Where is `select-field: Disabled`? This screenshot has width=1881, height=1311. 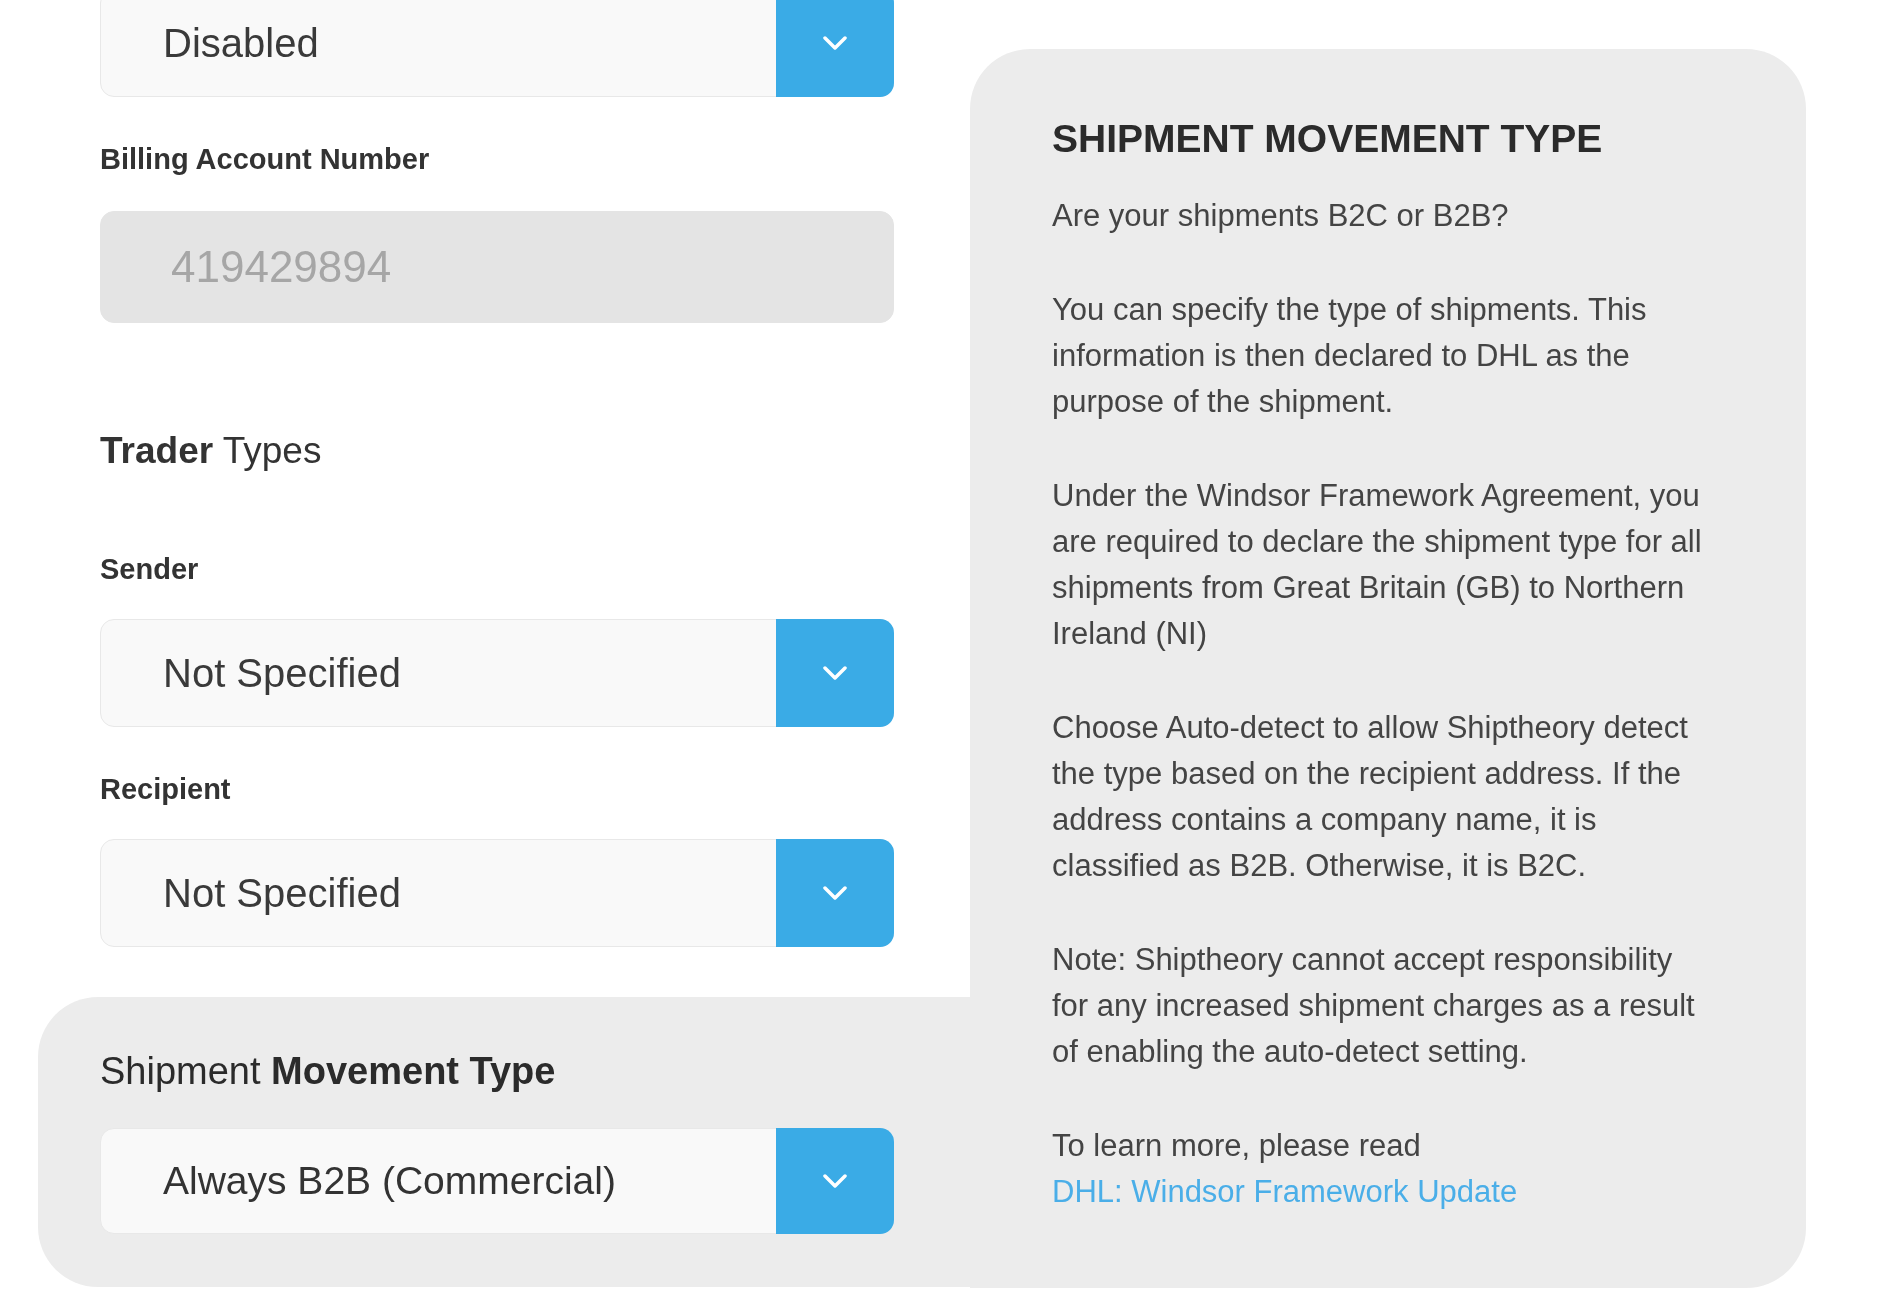
select-field: Disabled is located at coordinates (497, 48).